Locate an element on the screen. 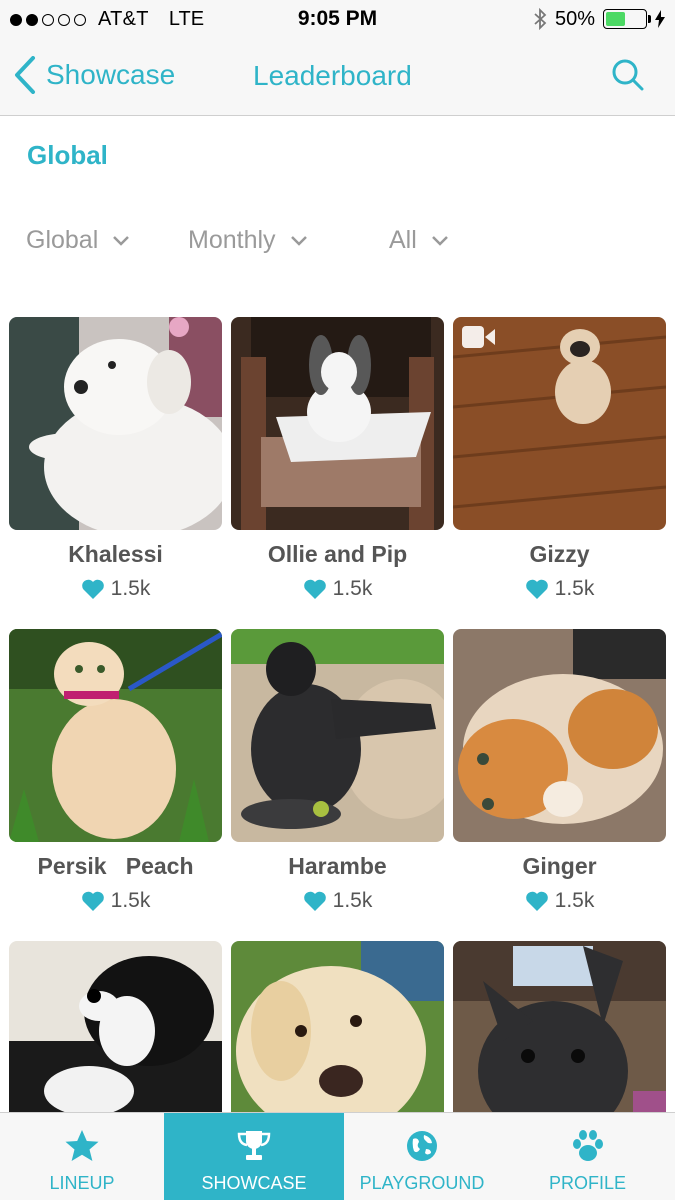 The image size is (675, 1200). tab-label: PLAYGROUND is located at coordinates (422, 1183).